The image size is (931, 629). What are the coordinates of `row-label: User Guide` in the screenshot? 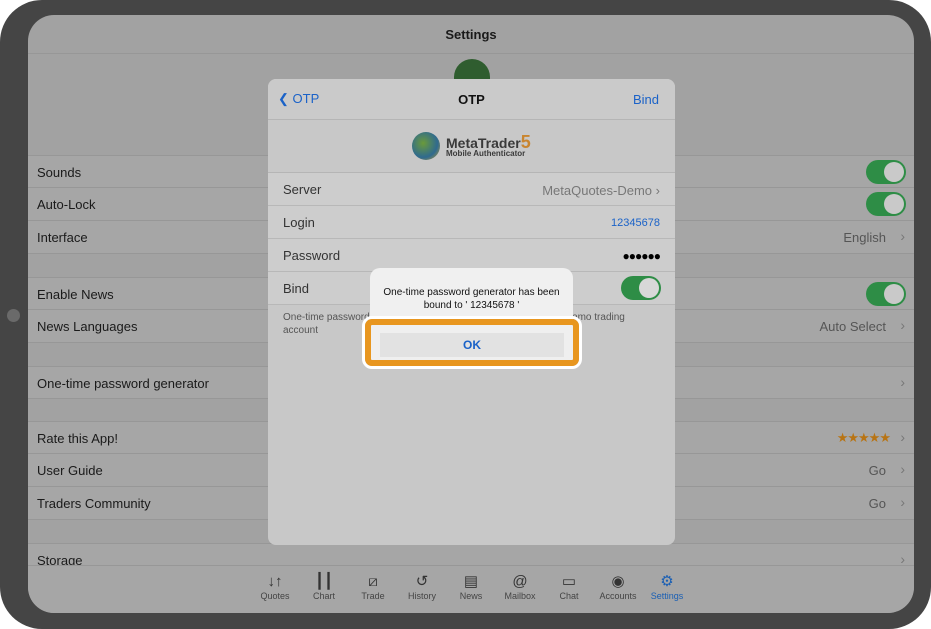 It's located at (70, 470).